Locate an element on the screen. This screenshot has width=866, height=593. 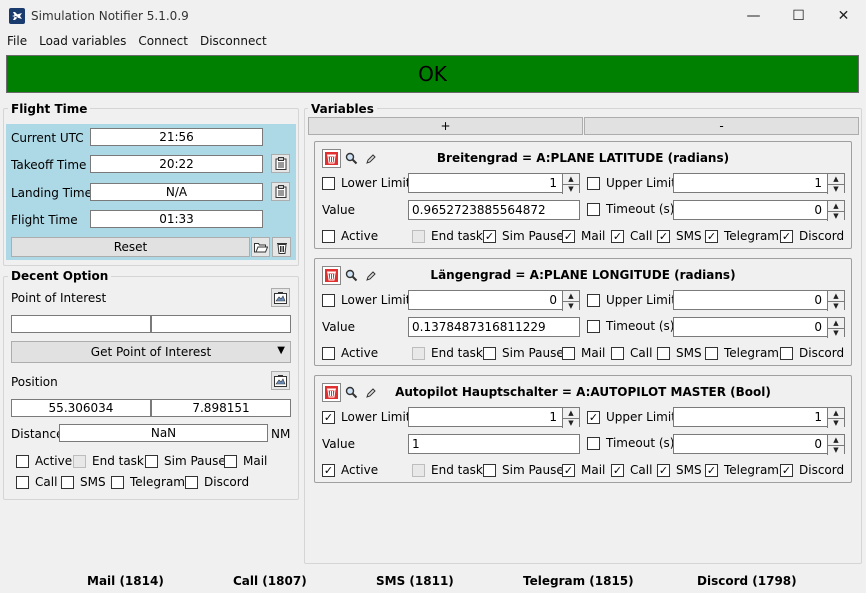
clipboard-icon is located at coordinates (280, 163).